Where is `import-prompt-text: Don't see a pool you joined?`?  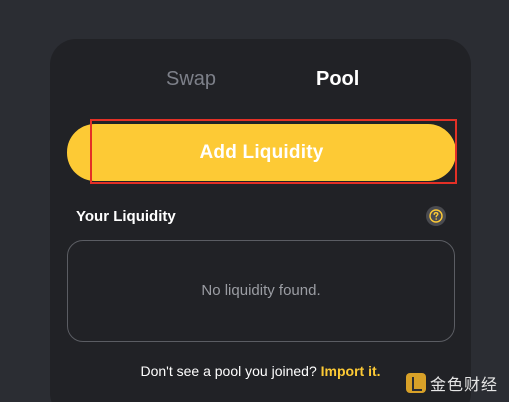 import-prompt-text: Don't see a pool you joined? is located at coordinates (230, 371).